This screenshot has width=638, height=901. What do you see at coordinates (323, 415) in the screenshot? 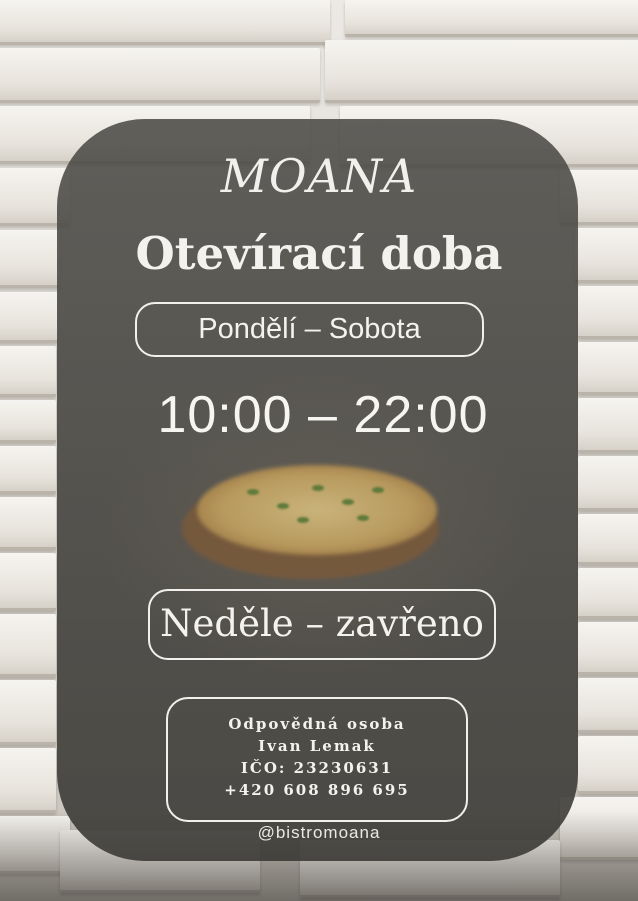
I see `weekday-hours: 10:00 – 22:00` at bounding box center [323, 415].